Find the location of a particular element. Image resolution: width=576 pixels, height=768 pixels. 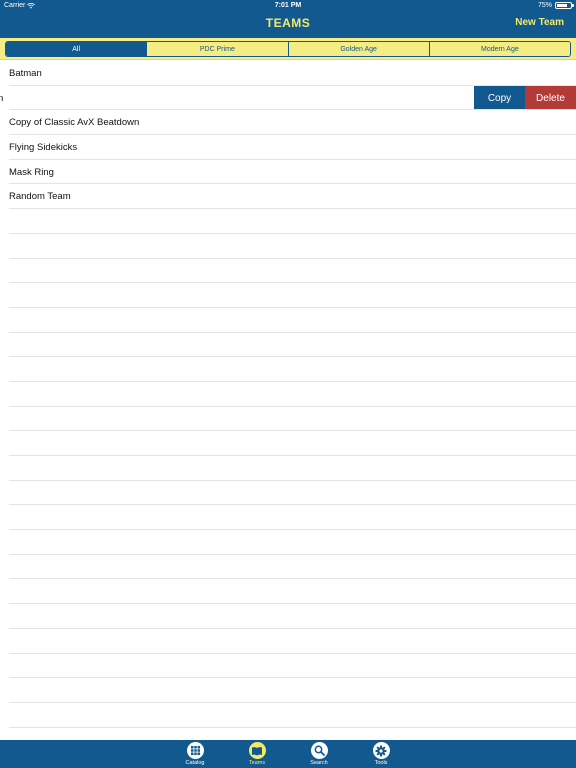

page-title: TEAMS is located at coordinates (288, 23).